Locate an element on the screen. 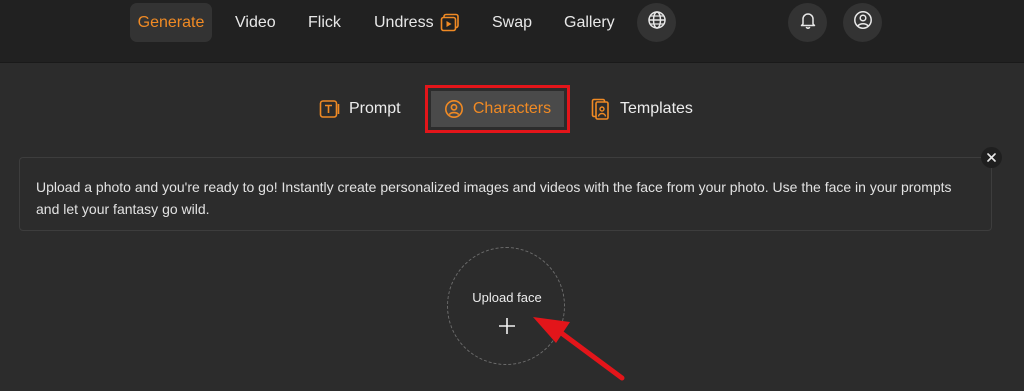 The width and height of the screenshot is (1024, 391). nav-swap: Swap is located at coordinates (512, 22).